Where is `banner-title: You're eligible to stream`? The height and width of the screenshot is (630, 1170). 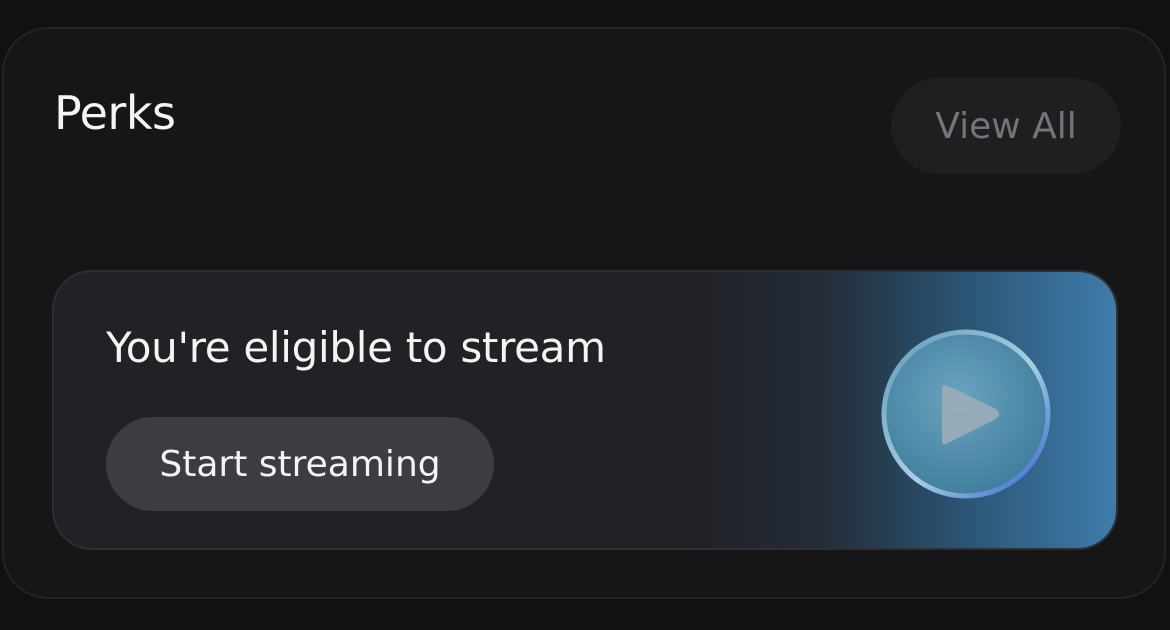 banner-title: You're eligible to stream is located at coordinates (356, 347).